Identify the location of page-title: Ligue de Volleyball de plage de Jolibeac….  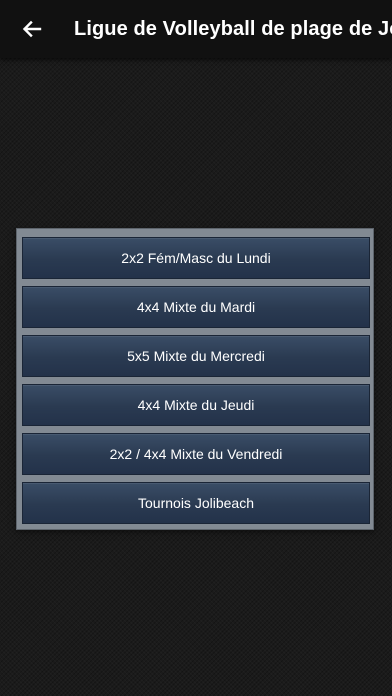
(233, 28).